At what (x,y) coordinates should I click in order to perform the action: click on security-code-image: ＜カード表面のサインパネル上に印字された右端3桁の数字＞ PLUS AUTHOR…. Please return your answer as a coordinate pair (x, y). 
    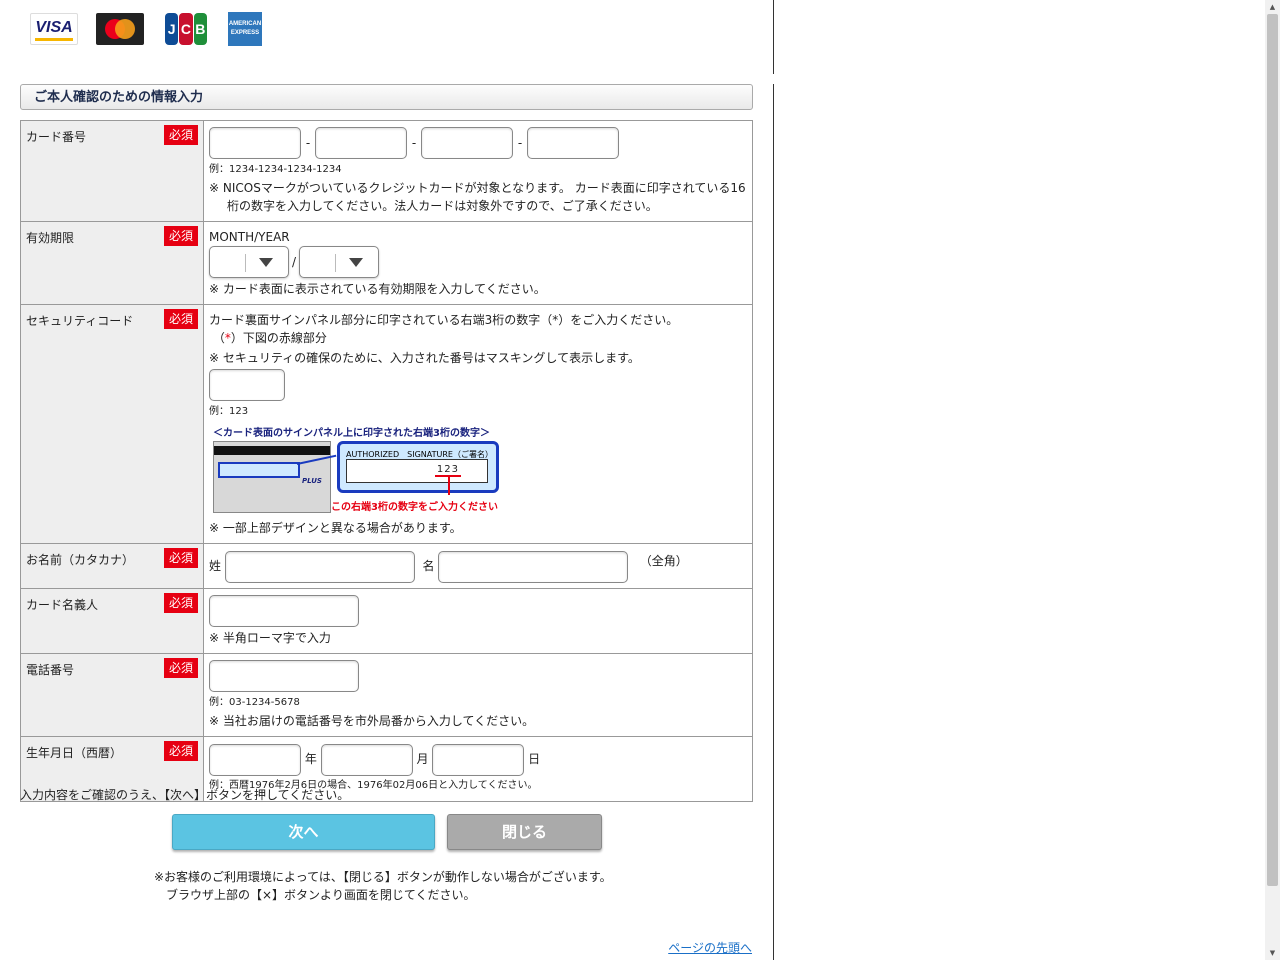
    Looking at the image, I should click on (363, 471).